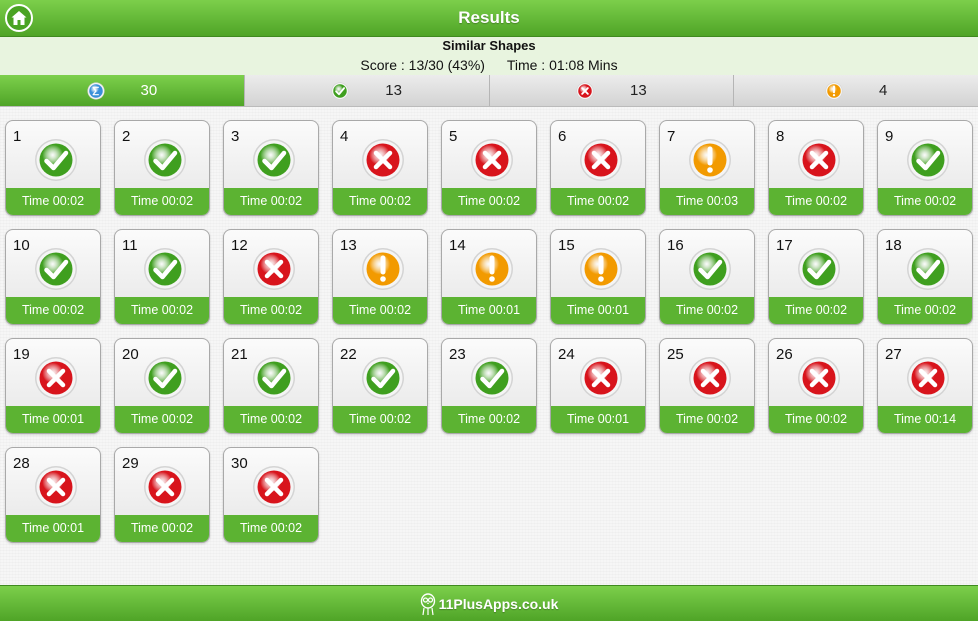 The width and height of the screenshot is (978, 621). Describe the element at coordinates (239, 245) in the screenshot. I see `question-number: 12` at that location.